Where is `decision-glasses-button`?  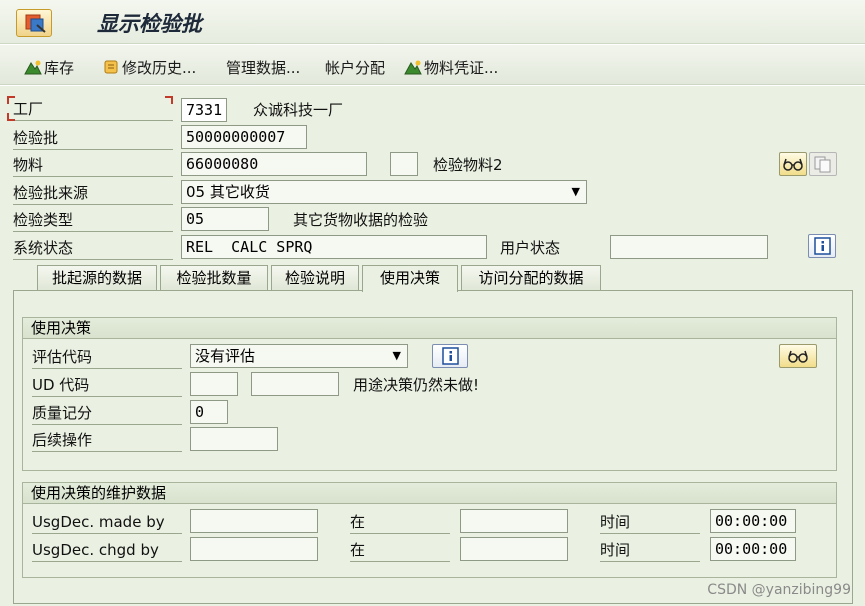
decision-glasses-button is located at coordinates (798, 356).